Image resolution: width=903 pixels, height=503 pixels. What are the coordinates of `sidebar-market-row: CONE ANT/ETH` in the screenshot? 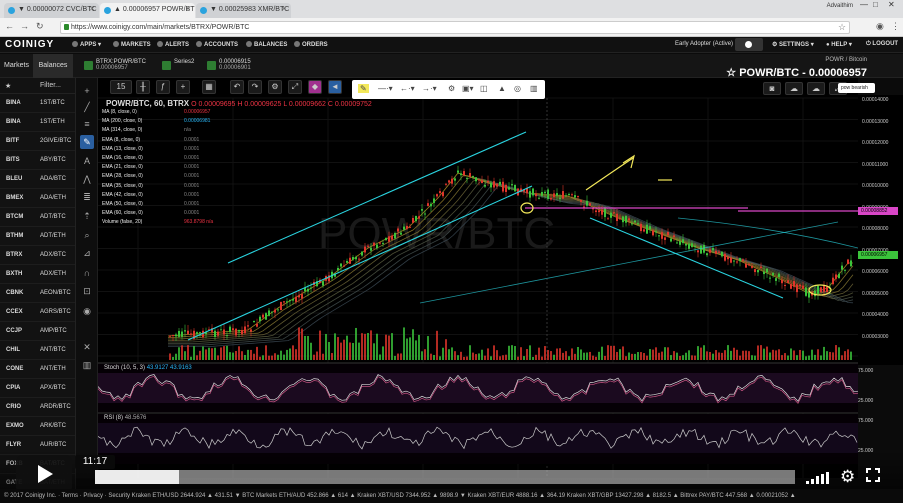 It's located at (37, 369).